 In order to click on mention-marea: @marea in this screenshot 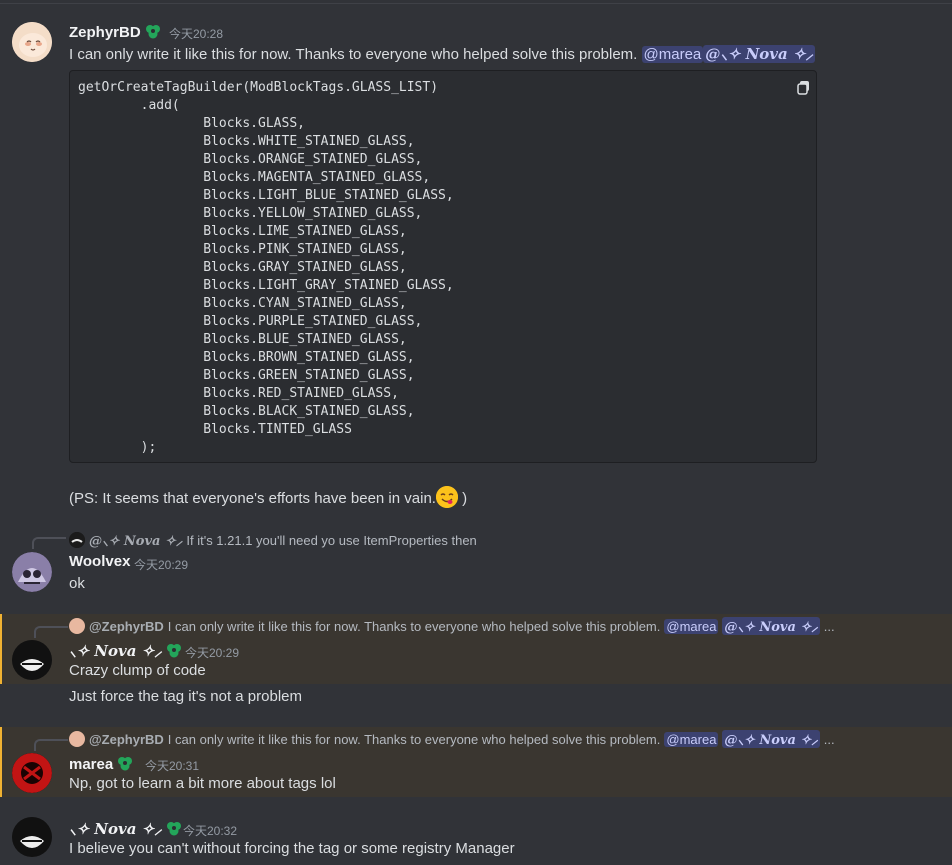, I will do `click(672, 54)`.